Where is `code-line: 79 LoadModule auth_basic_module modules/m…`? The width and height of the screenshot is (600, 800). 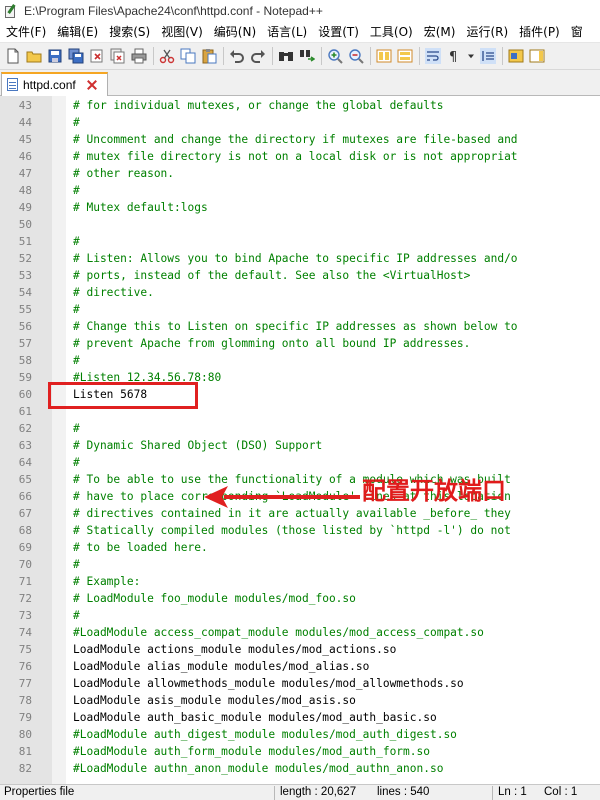
code-line: 79 LoadModule auth_basic_module modules/m… is located at coordinates (300, 717).